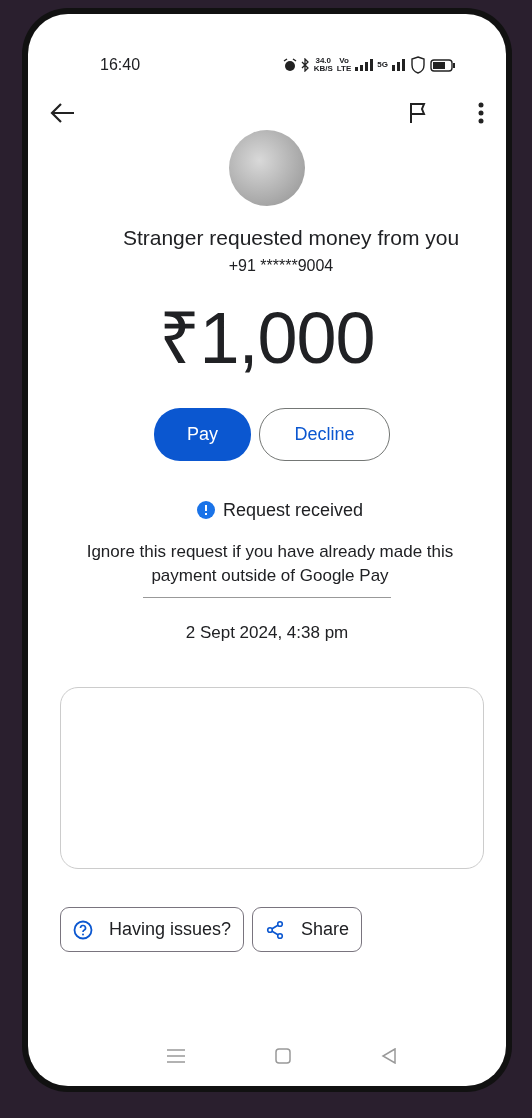 The width and height of the screenshot is (532, 1118). I want to click on more-menu-icon, so click(481, 113).